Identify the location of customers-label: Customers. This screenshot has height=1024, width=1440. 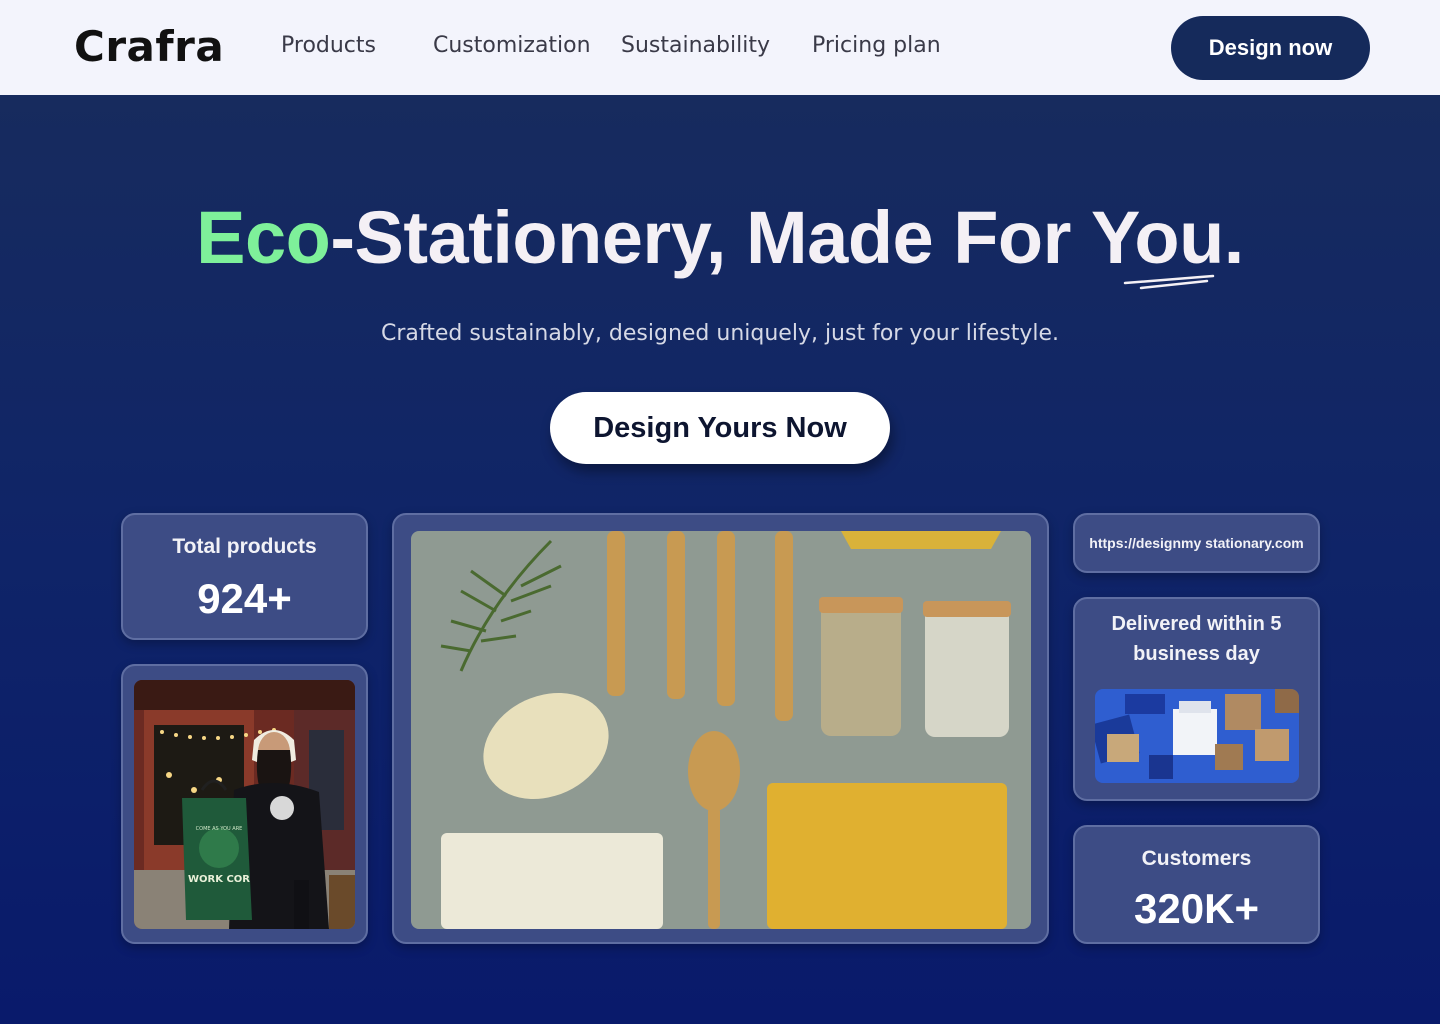
(1196, 858).